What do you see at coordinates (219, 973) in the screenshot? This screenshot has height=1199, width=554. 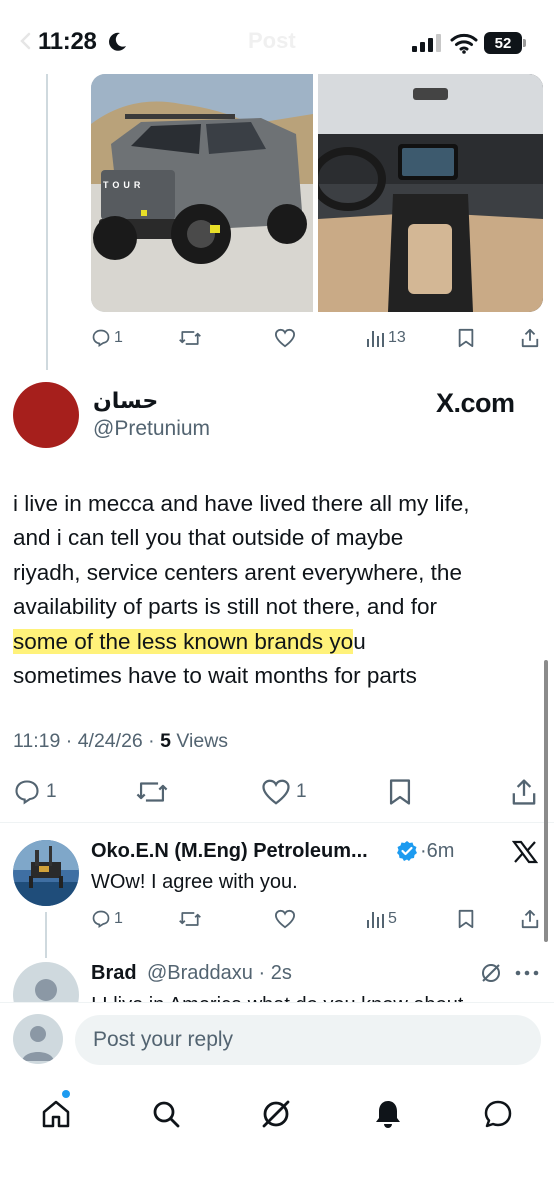 I see `reply-handle-time: @Braddaxu · 2s` at bounding box center [219, 973].